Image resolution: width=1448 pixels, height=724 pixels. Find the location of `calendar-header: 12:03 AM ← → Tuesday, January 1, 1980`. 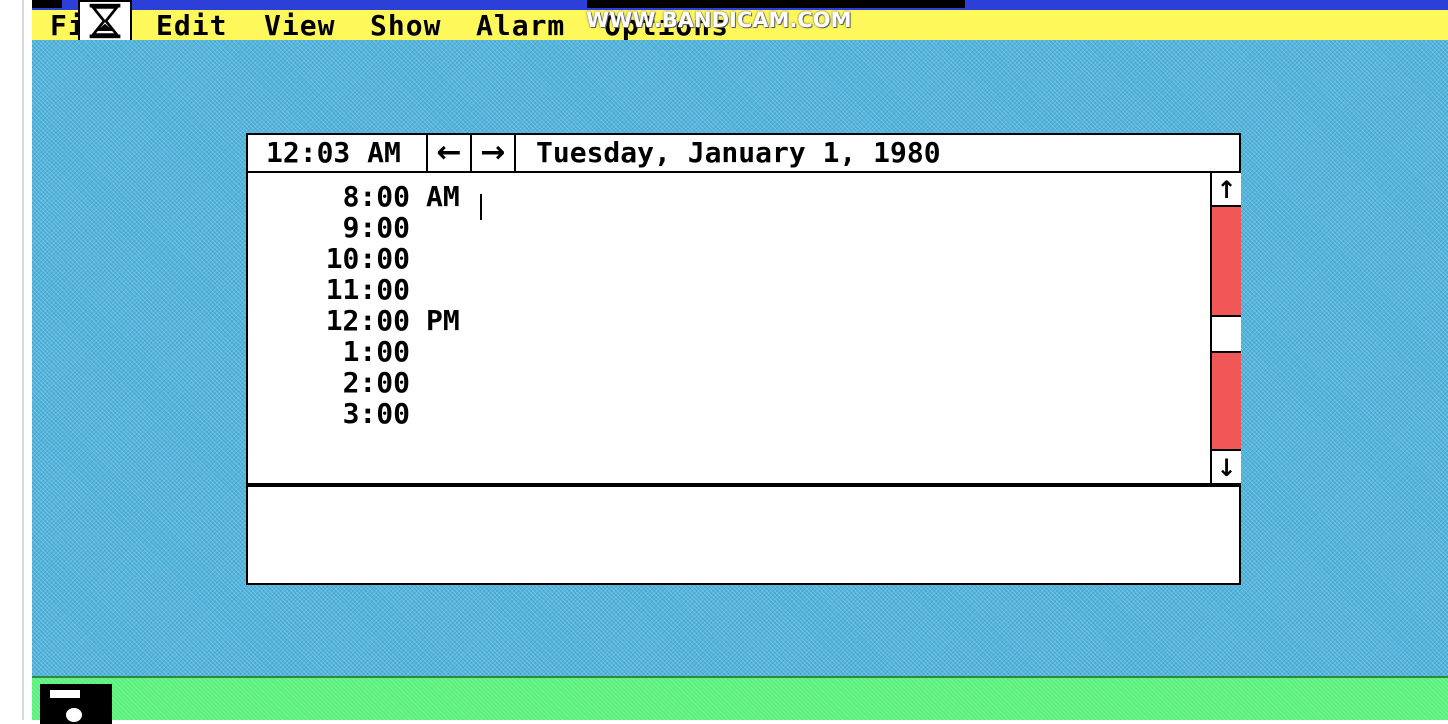

calendar-header: 12:03 AM ← → Tuesday, January 1, 1980 is located at coordinates (743, 154).